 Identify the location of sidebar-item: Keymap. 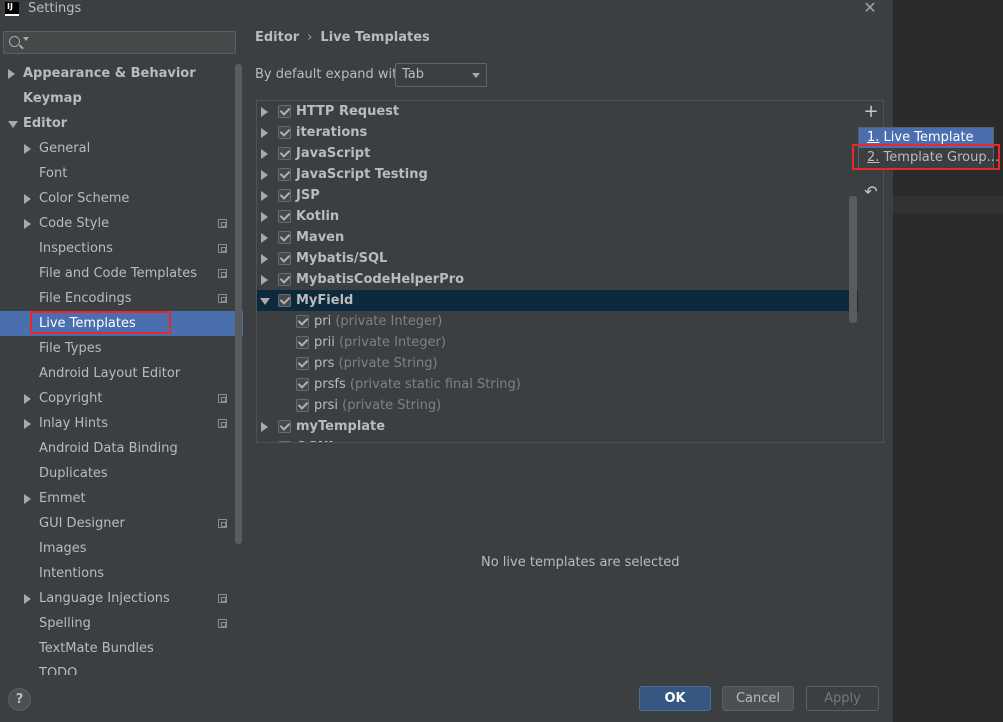
(121, 98).